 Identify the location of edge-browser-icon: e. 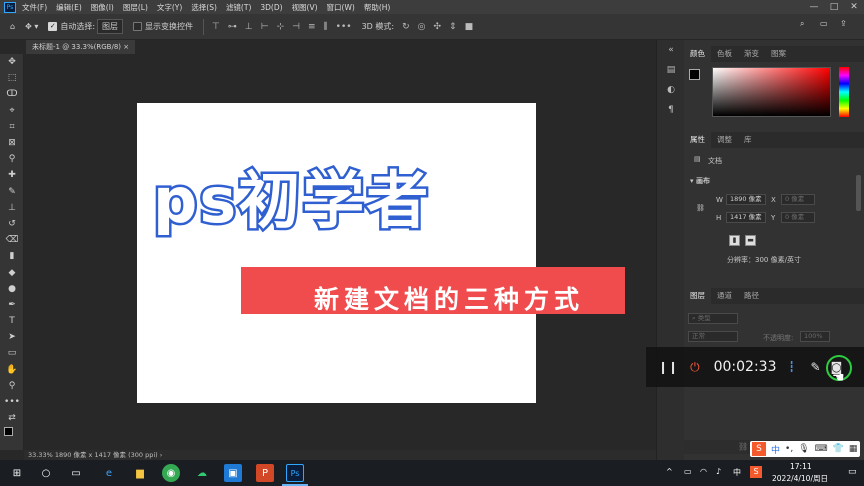
(109, 473).